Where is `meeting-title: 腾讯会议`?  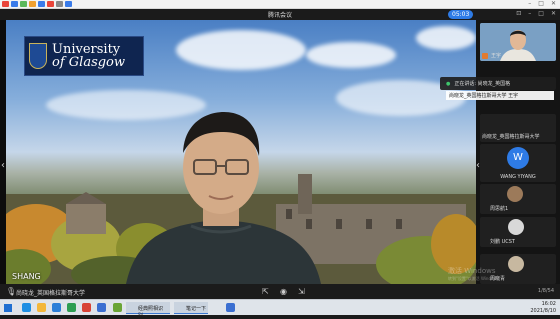
meeting-title: 腾讯会议 is located at coordinates (279, 15).